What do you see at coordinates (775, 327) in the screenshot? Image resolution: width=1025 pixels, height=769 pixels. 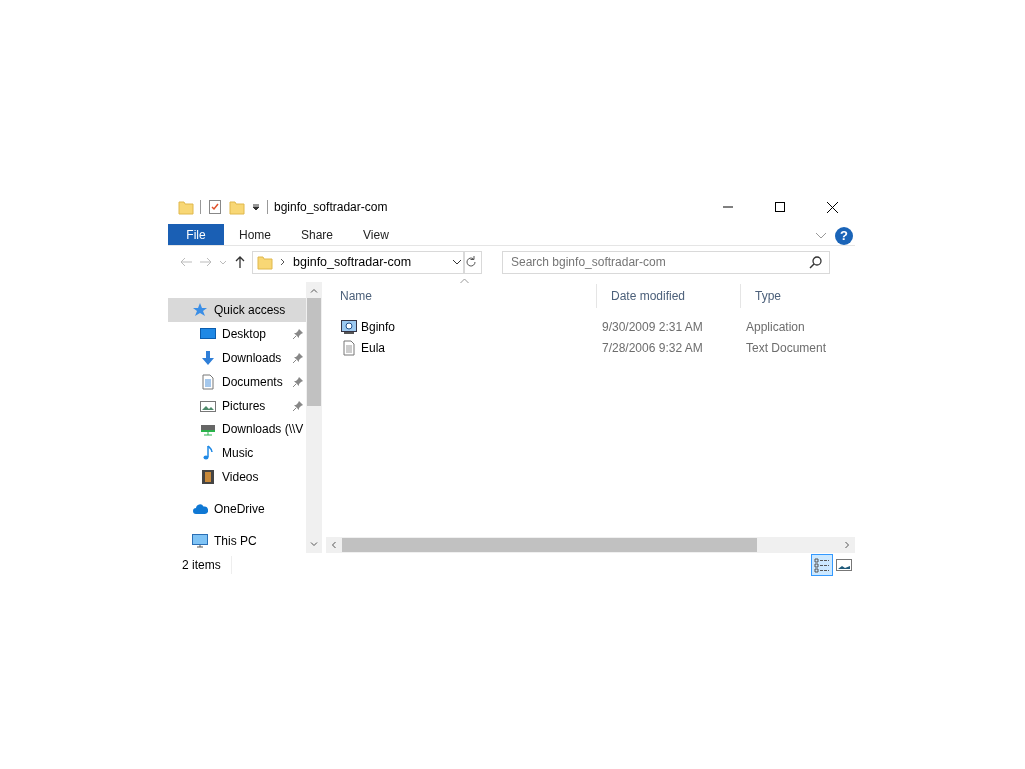 I see `type-cell-text: Application` at bounding box center [775, 327].